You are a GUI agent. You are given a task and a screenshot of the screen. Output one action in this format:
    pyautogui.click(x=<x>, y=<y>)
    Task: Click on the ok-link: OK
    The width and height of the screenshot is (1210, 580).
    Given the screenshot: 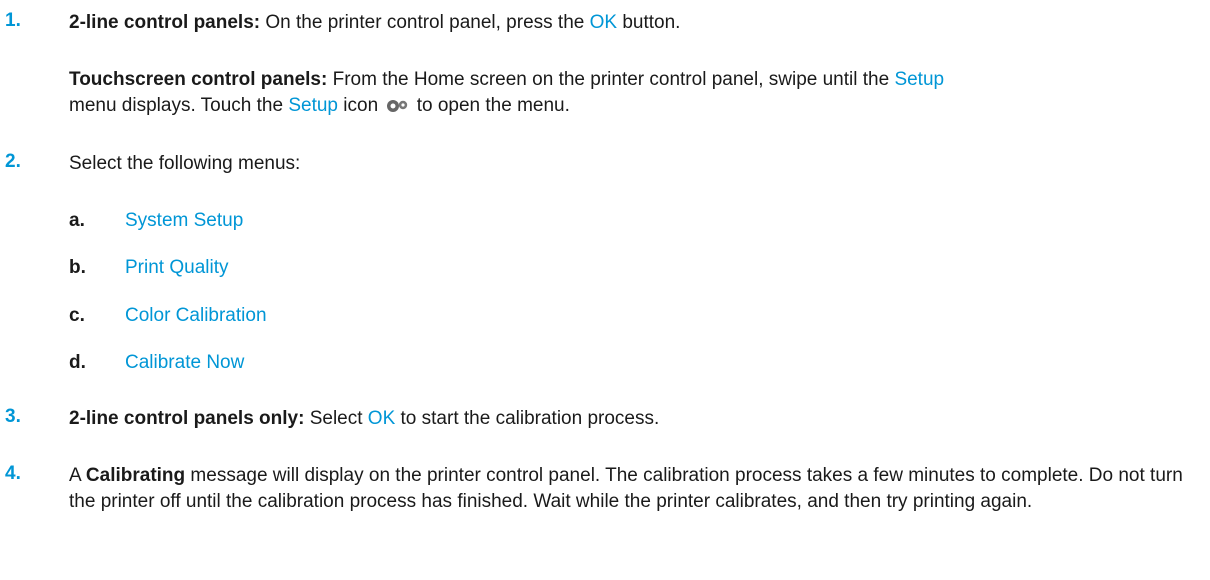 What is the action you would take?
    pyautogui.click(x=603, y=22)
    